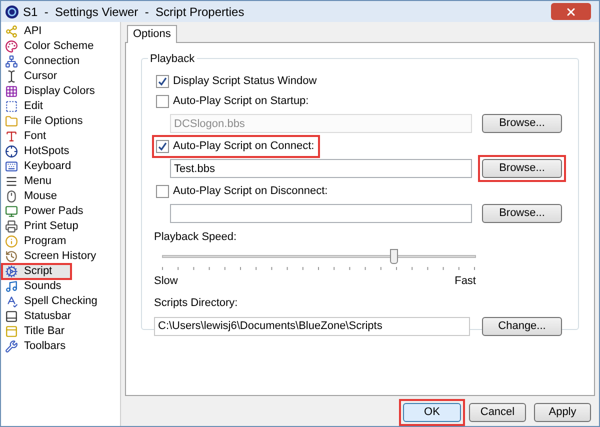  Describe the element at coordinates (11, 136) in the screenshot. I see `font-icon` at that location.